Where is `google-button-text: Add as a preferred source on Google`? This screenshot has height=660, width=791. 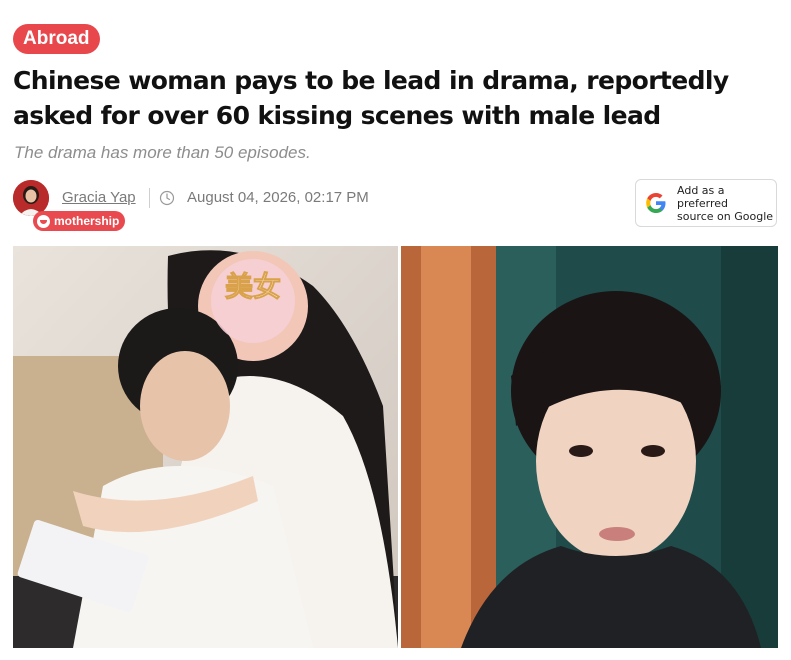 google-button-text: Add as a preferred source on Google is located at coordinates (726, 203).